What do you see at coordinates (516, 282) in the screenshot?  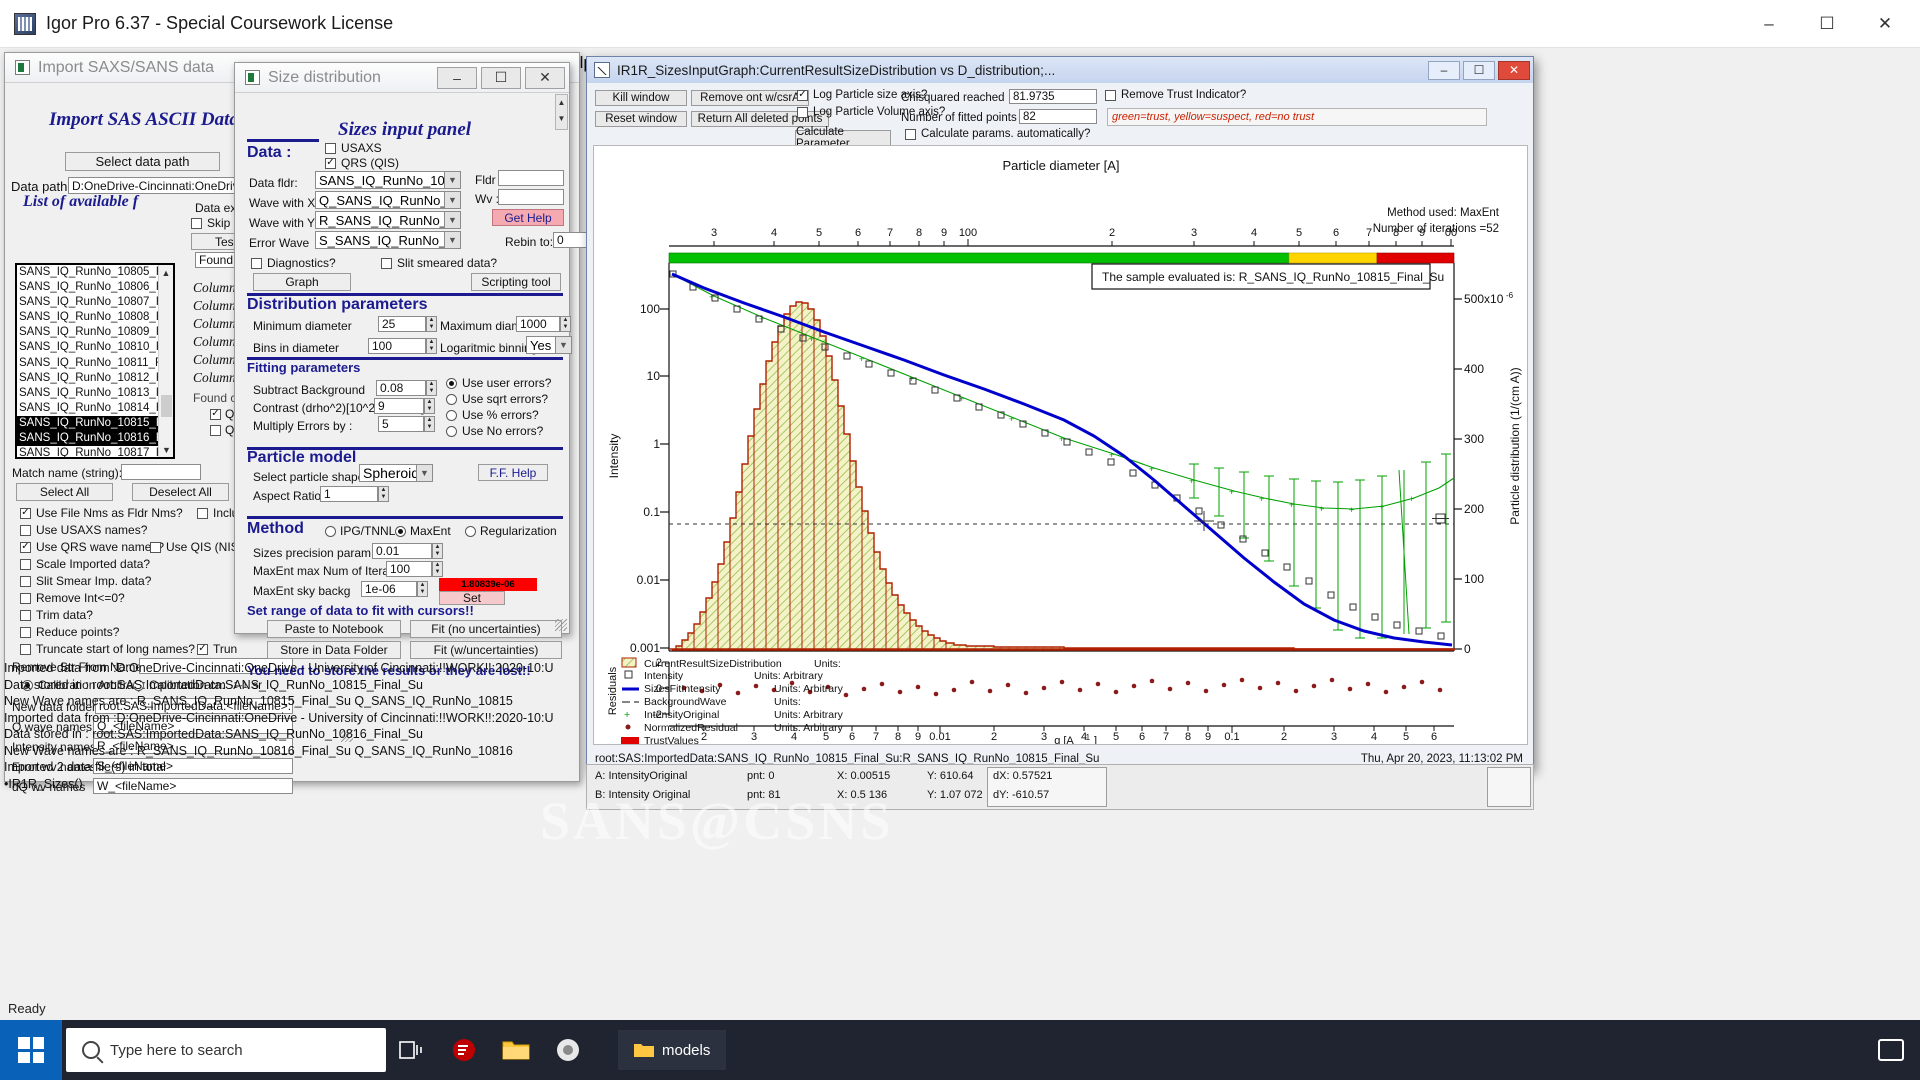 I see `scripting-tool-button: Scripting tool` at bounding box center [516, 282].